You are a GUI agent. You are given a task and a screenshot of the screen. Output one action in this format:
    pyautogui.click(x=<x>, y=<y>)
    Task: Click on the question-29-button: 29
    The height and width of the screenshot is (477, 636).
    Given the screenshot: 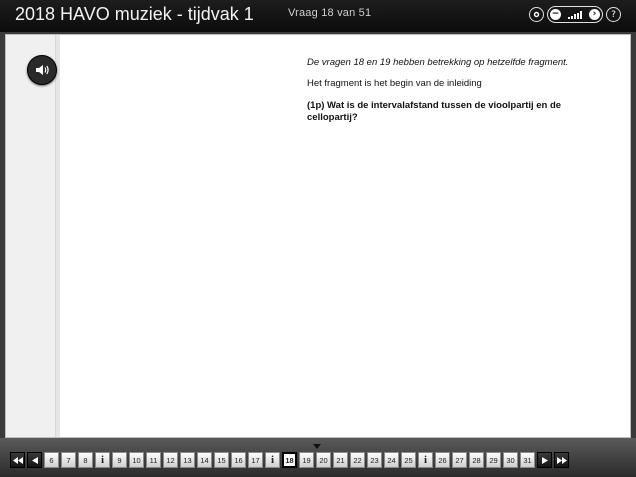 What is the action you would take?
    pyautogui.click(x=493, y=460)
    